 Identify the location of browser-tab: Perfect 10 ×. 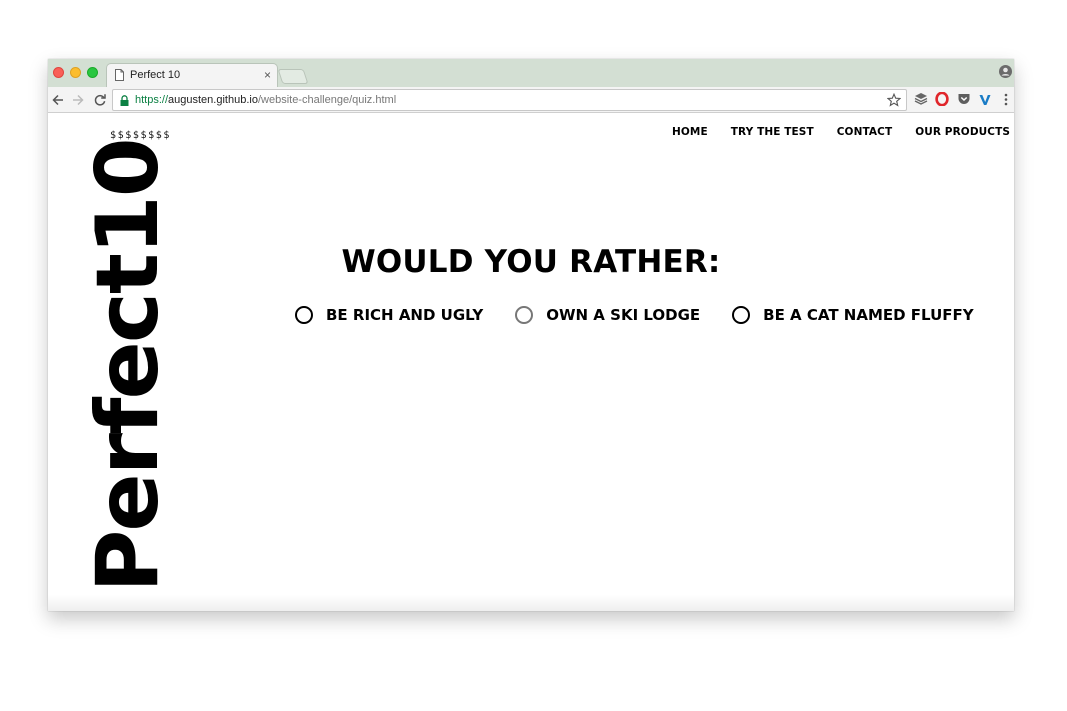
(192, 75).